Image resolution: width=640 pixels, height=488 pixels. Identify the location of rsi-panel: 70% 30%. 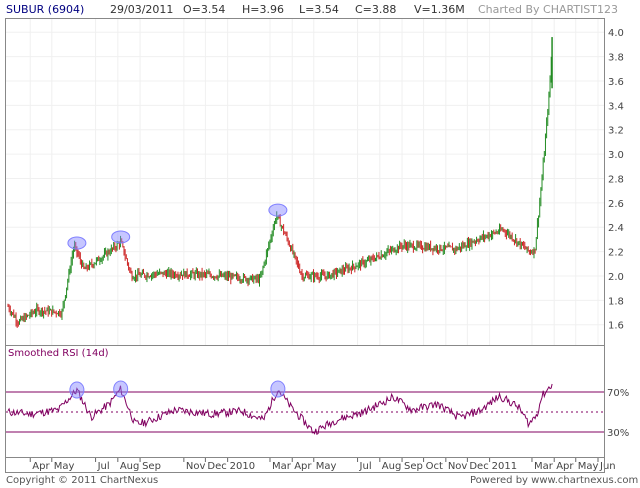
(317, 409).